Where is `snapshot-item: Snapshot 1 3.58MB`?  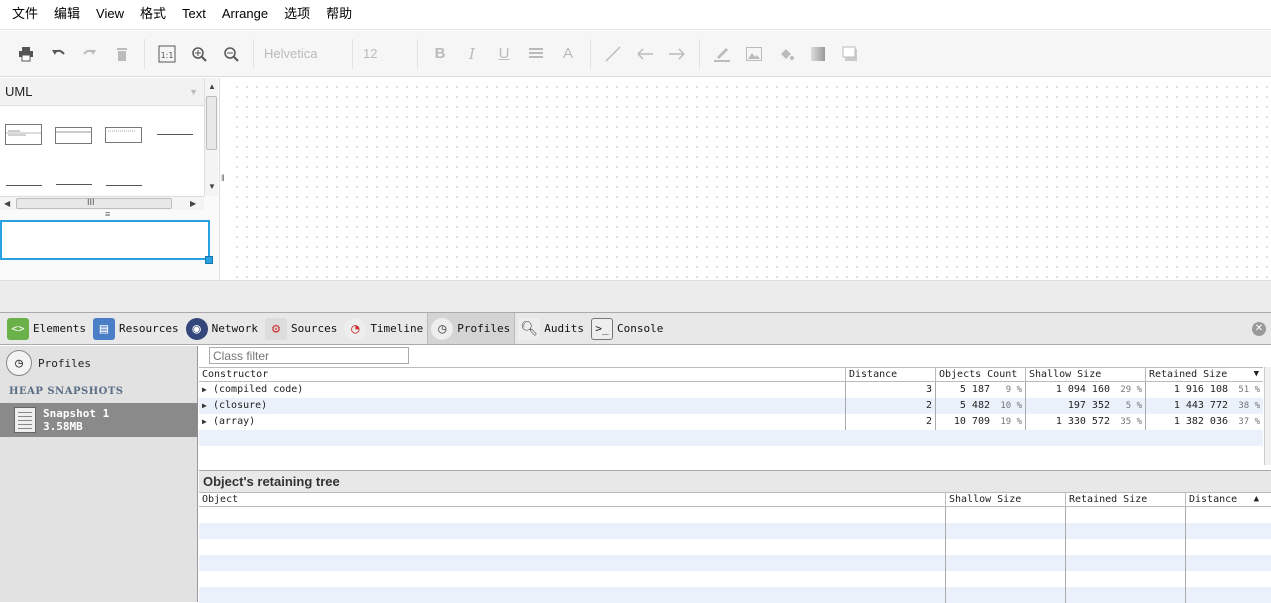
snapshot-item: Snapshot 1 3.58MB is located at coordinates (99, 420).